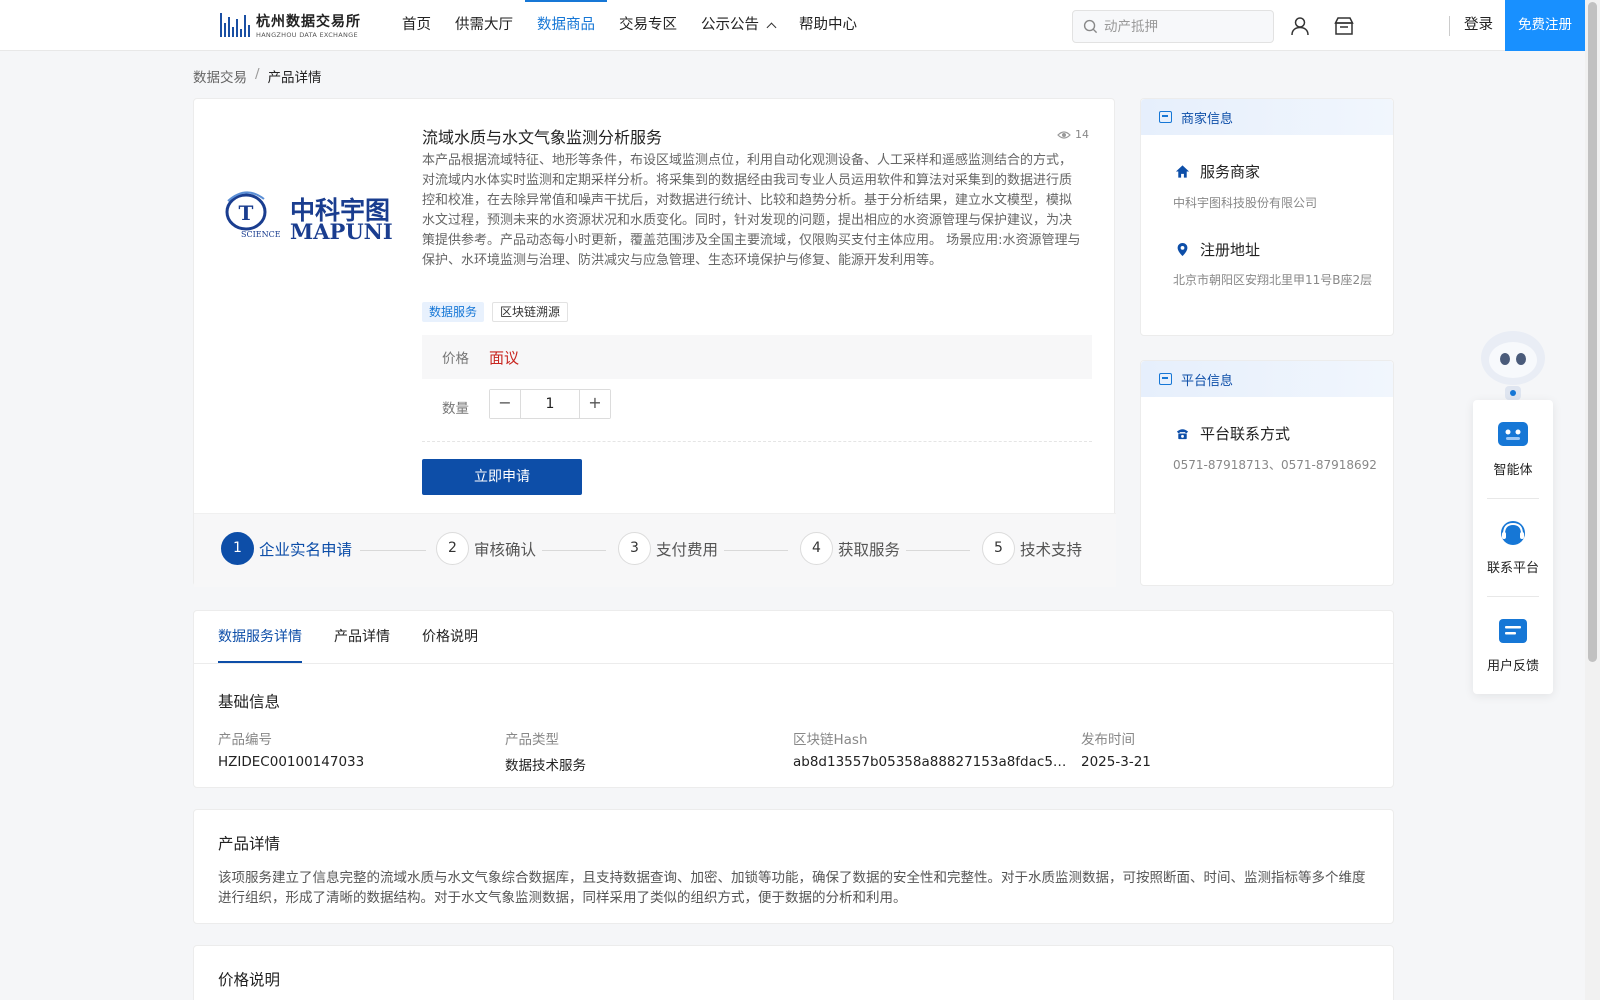  Describe the element at coordinates (1592, 332) in the screenshot. I see `scrollbar-thumb` at that location.